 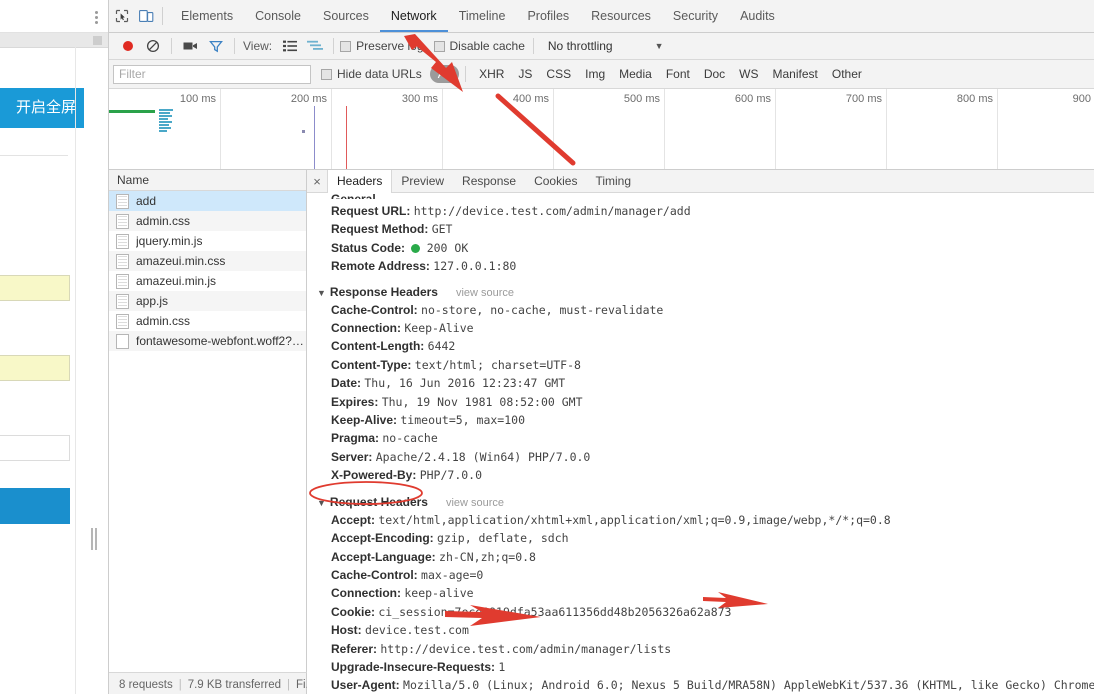 I want to click on table-row: amazeui.min.css, so click(x=207, y=261).